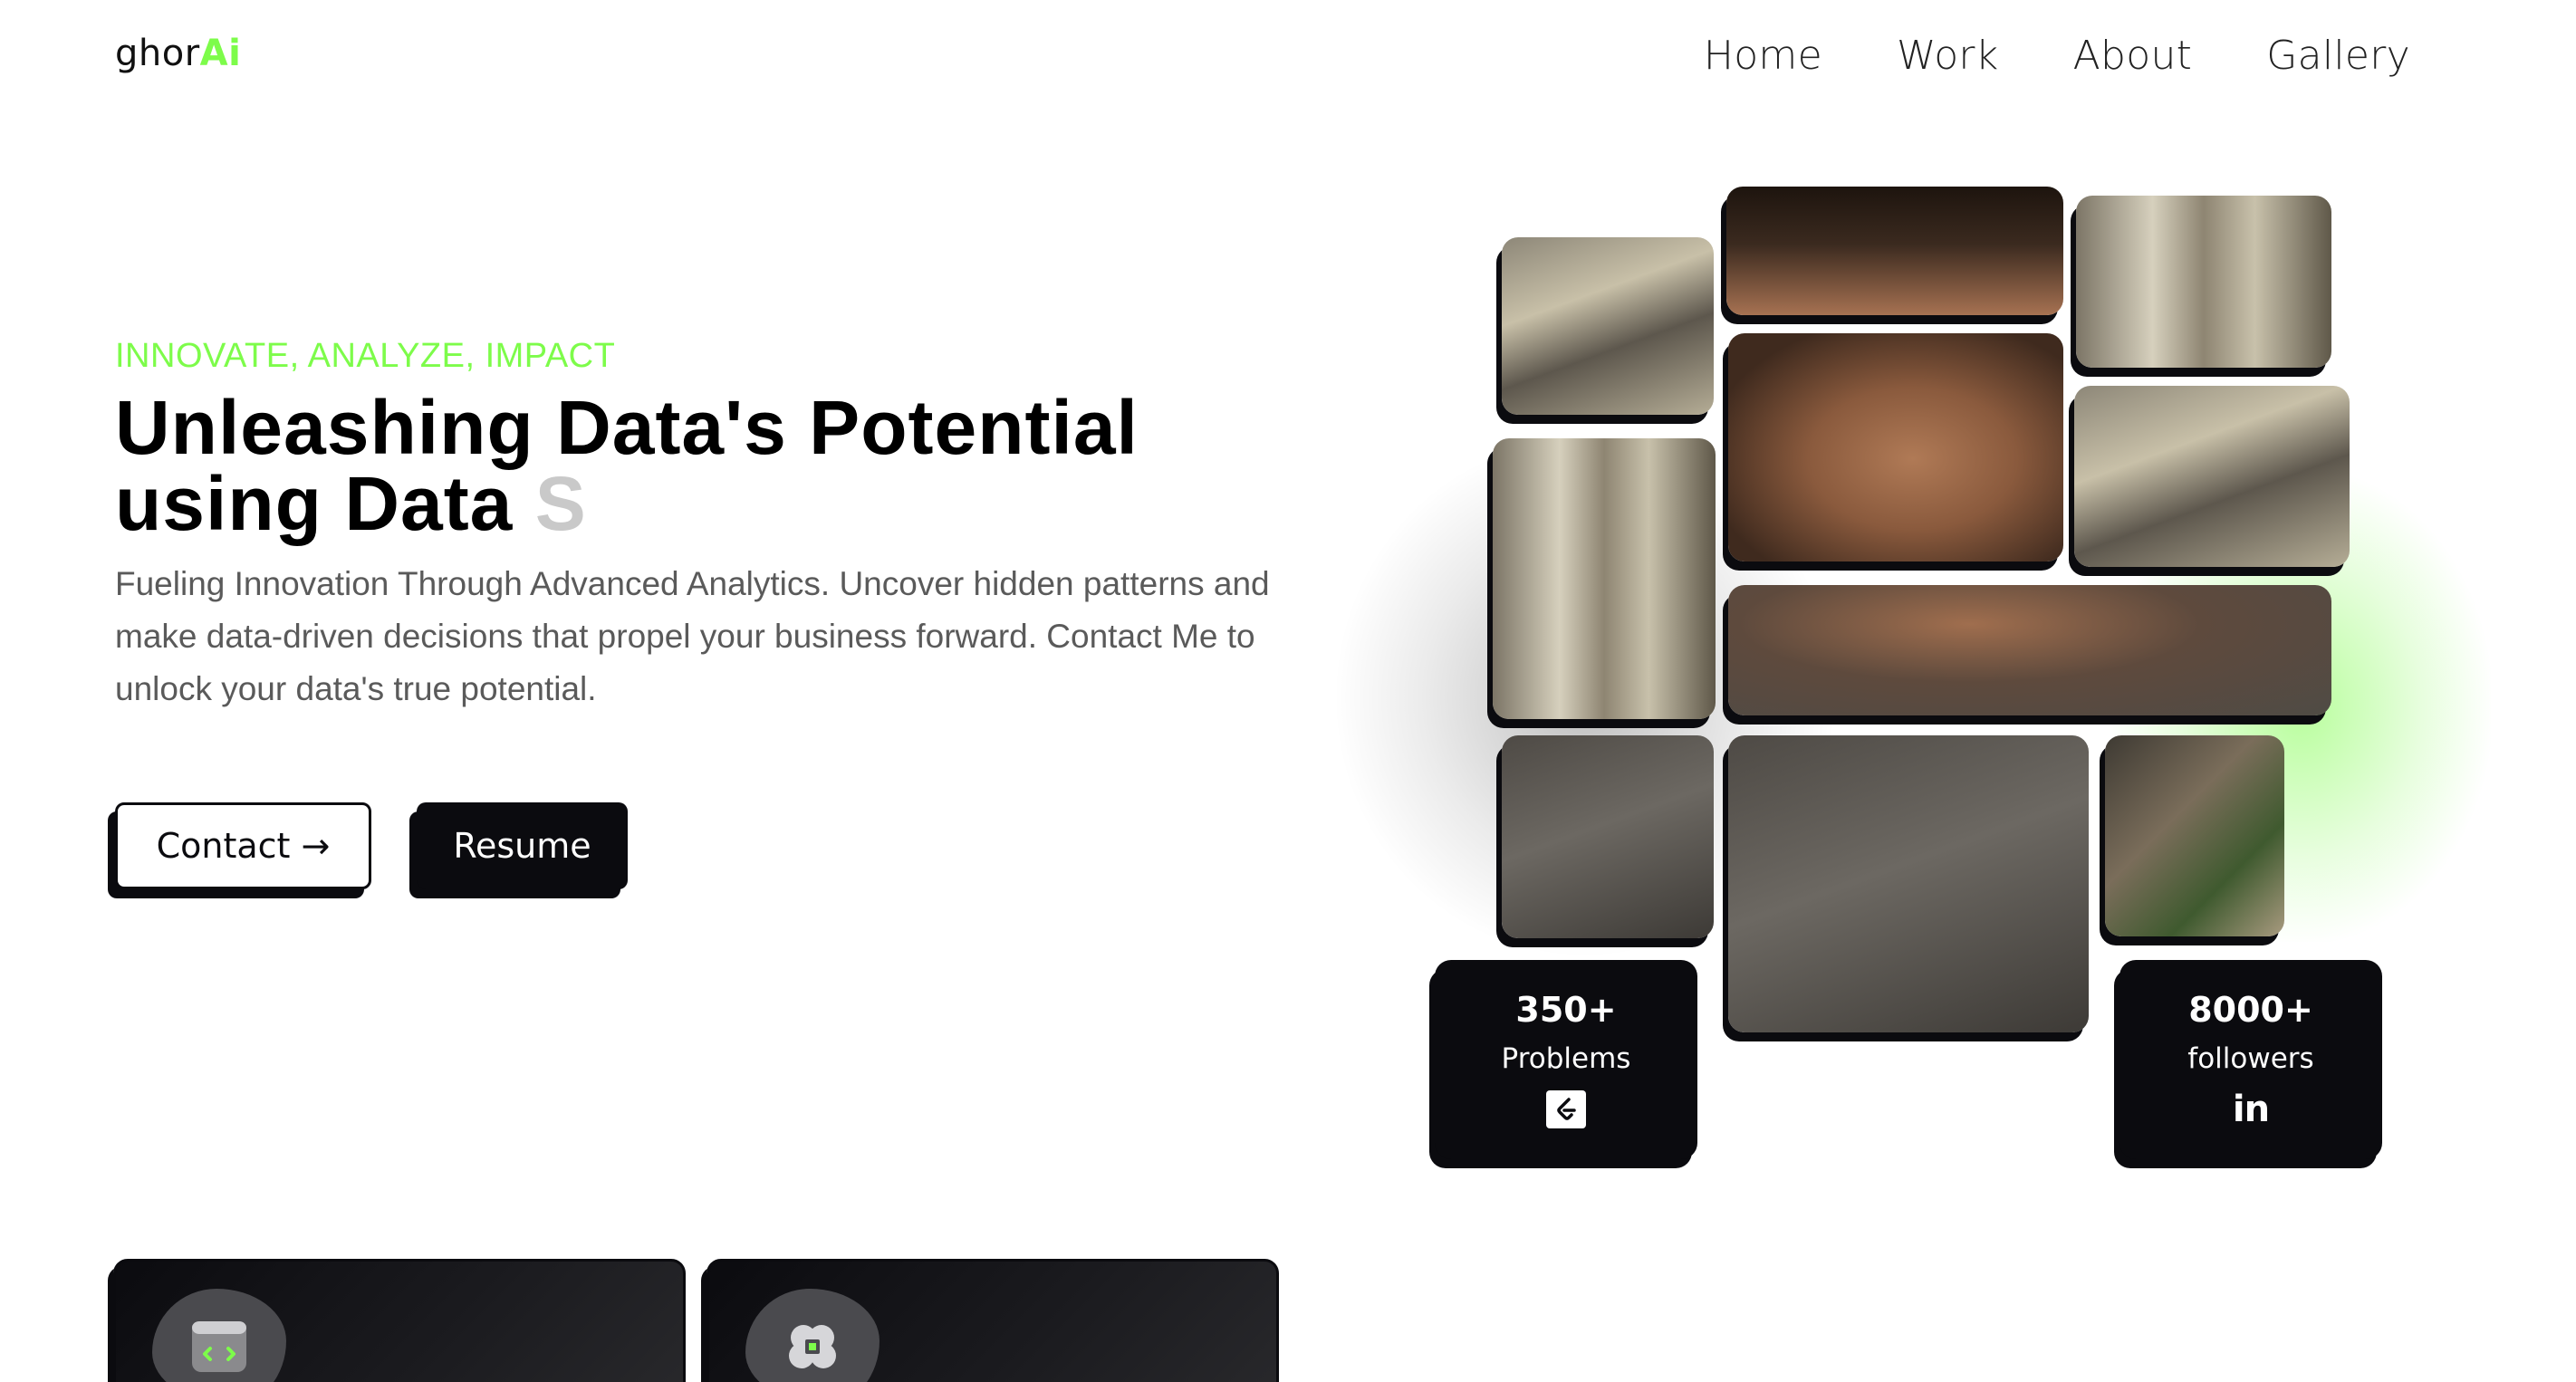  I want to click on contact-button: Contact →, so click(243, 845).